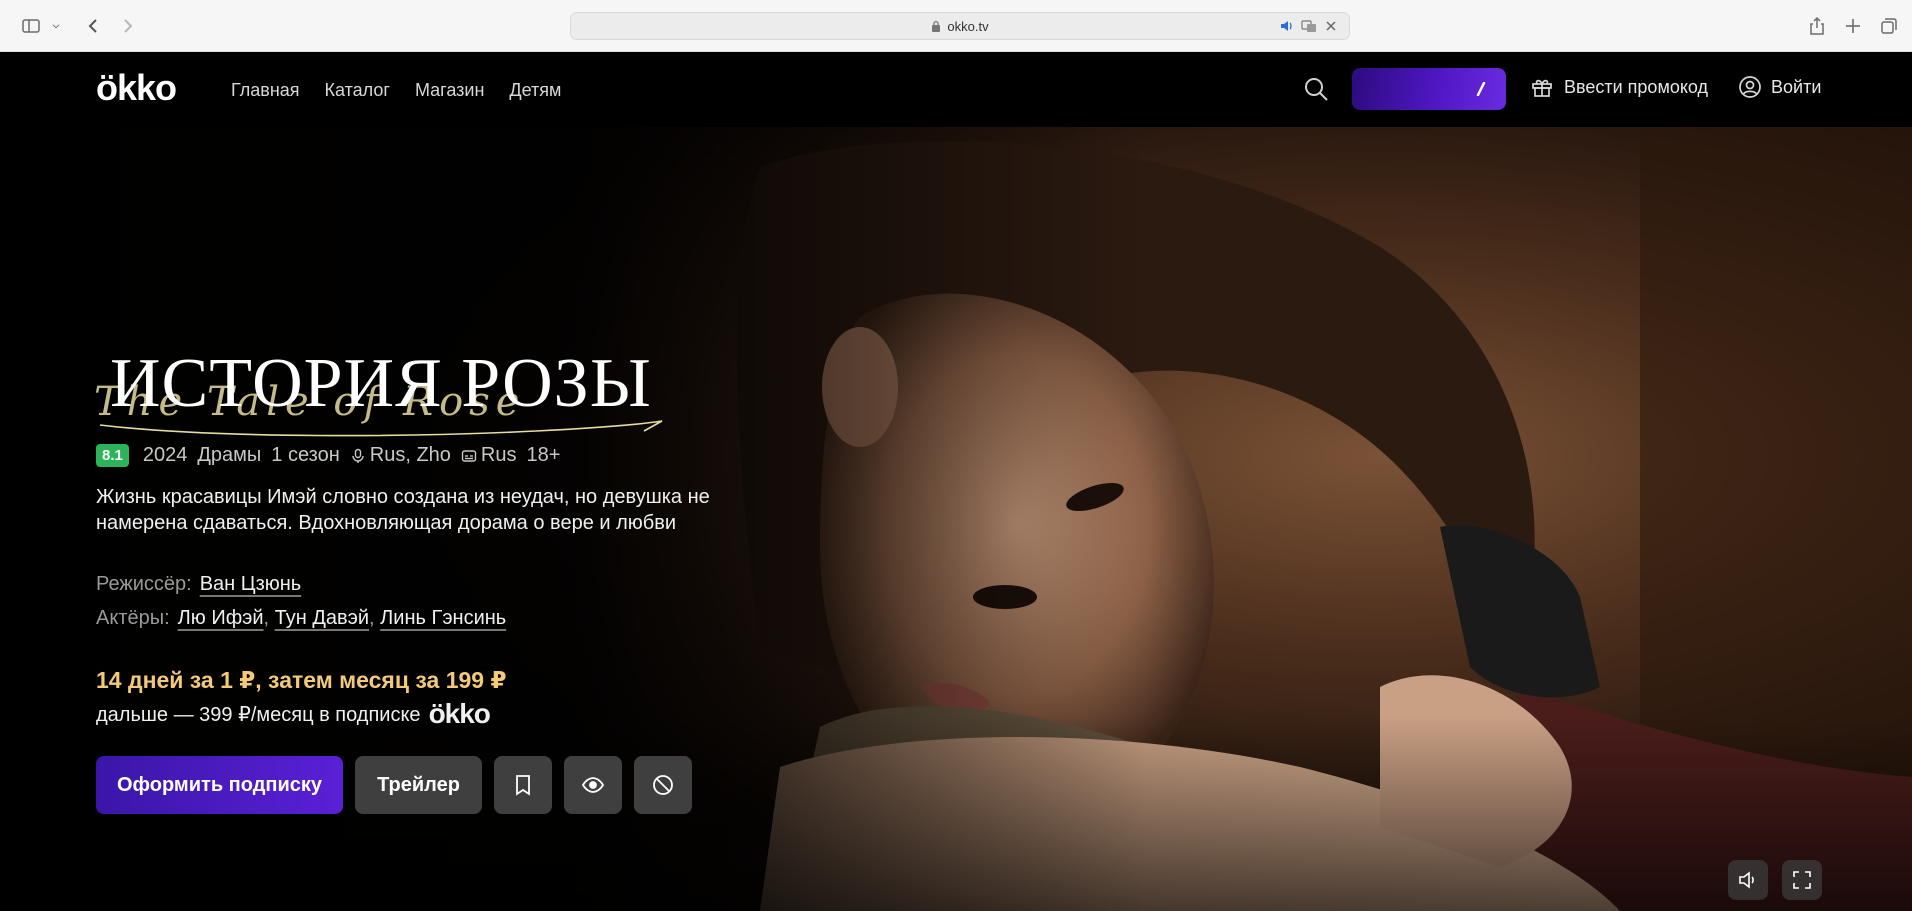 The image size is (1912, 911). I want to click on not-interested-button, so click(663, 785).